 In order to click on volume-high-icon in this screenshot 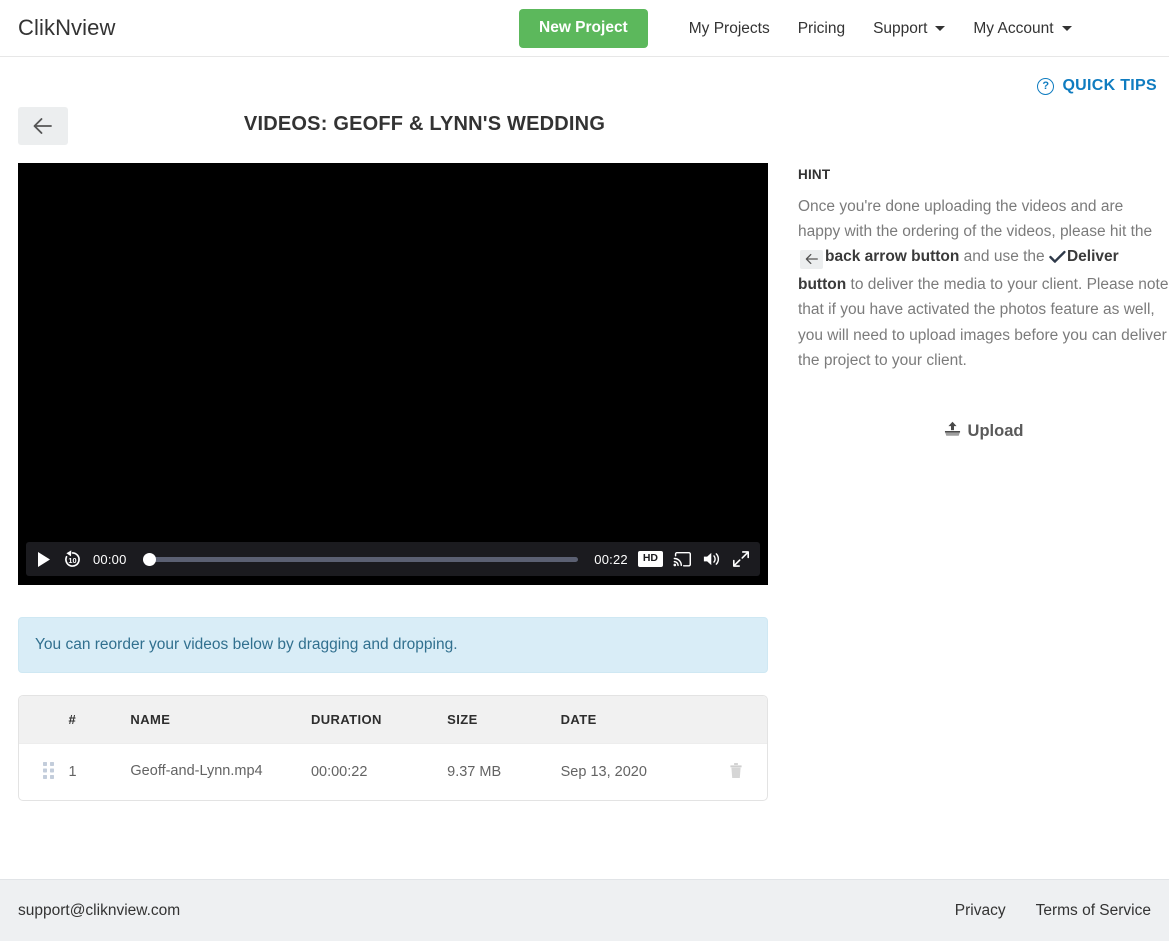, I will do `click(711, 559)`.